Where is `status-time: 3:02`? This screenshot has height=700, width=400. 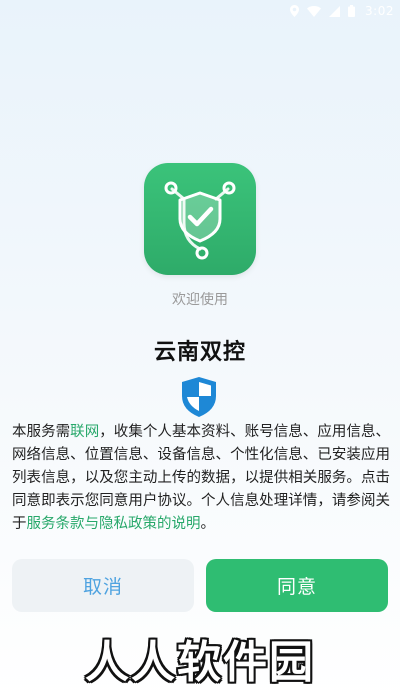 status-time: 3:02 is located at coordinates (379, 11).